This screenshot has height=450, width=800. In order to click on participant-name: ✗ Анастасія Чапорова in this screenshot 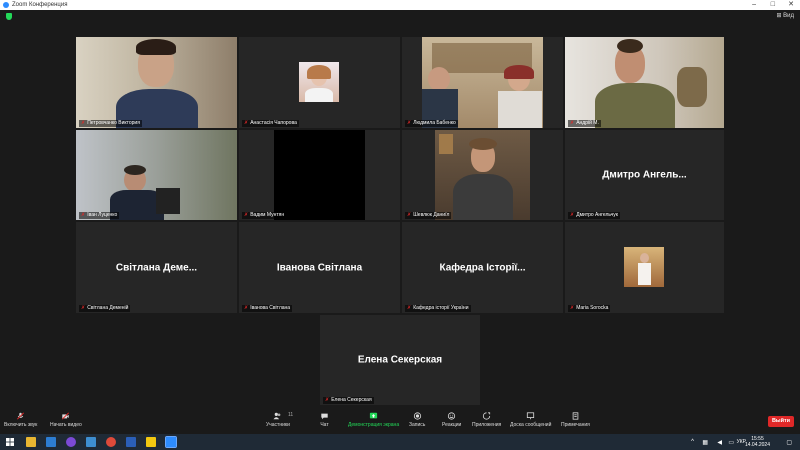, I will do `click(270, 123)`.